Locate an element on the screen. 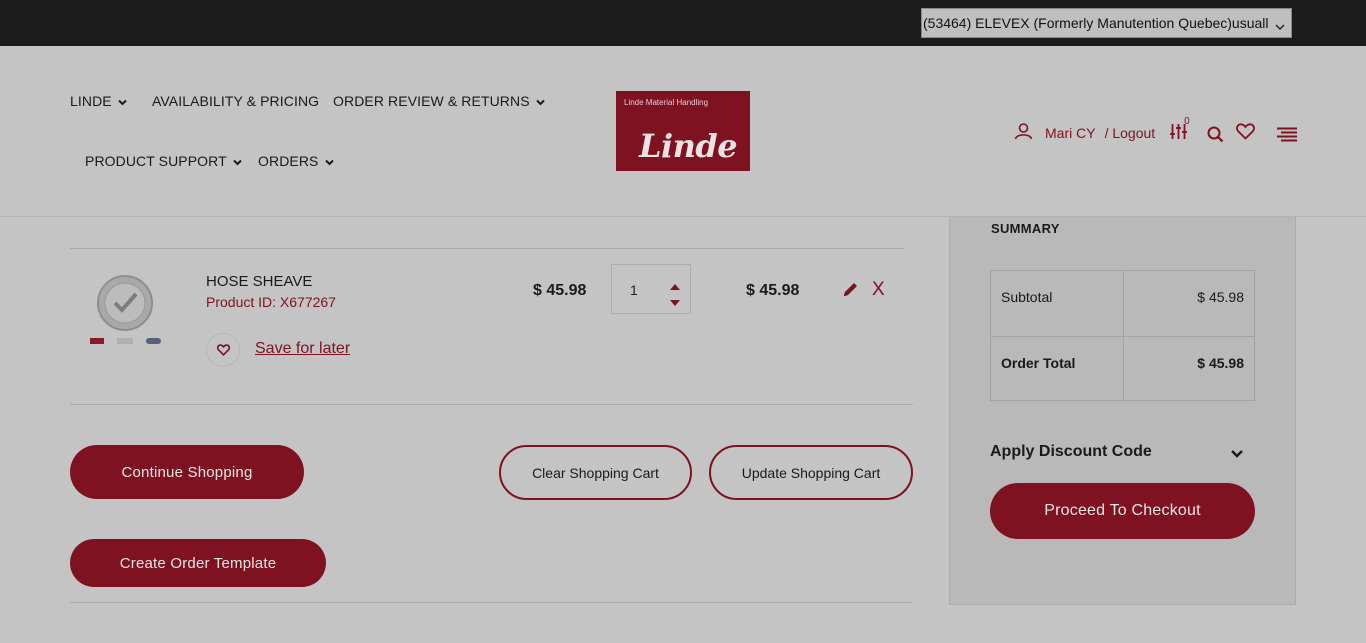 The width and height of the screenshot is (1366, 643). clear-shopping-cart-button: Clear Shopping Cart is located at coordinates (595, 472).